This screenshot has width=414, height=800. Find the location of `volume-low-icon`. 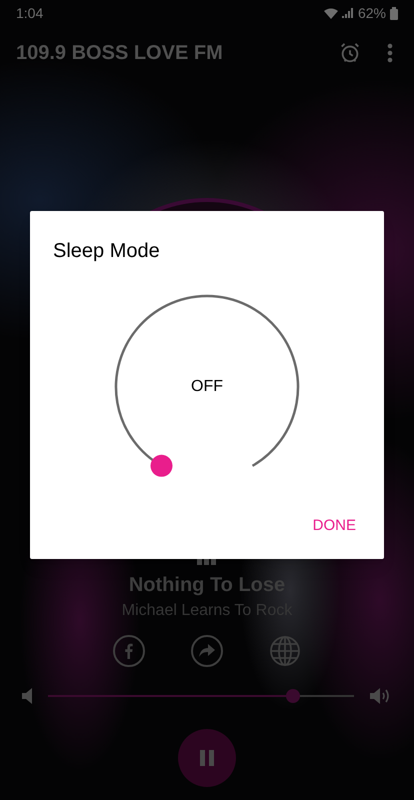

volume-low-icon is located at coordinates (27, 696).